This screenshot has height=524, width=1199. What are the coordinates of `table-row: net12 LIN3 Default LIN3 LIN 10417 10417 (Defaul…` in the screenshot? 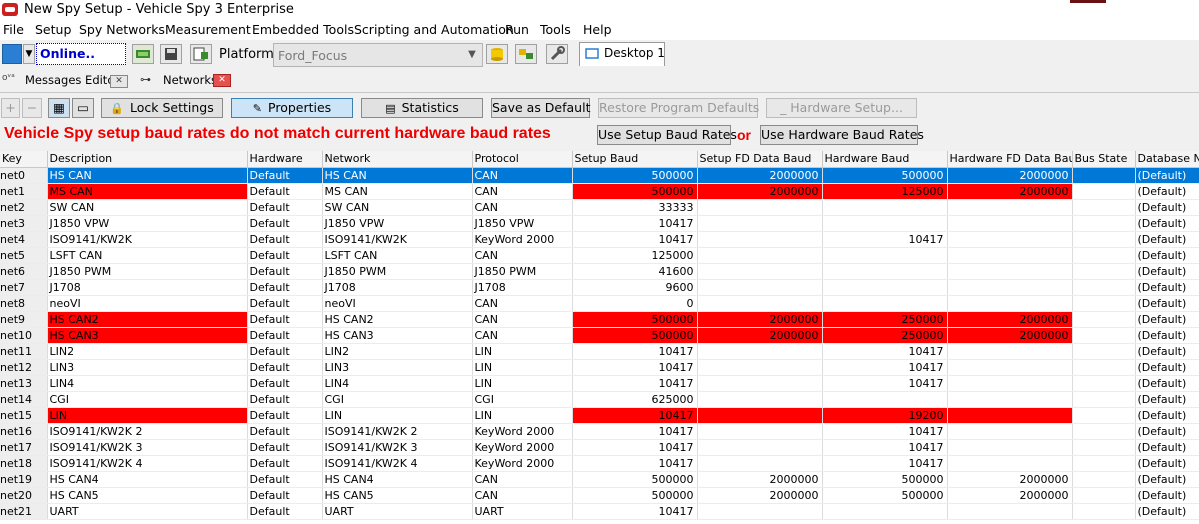 It's located at (599, 367).